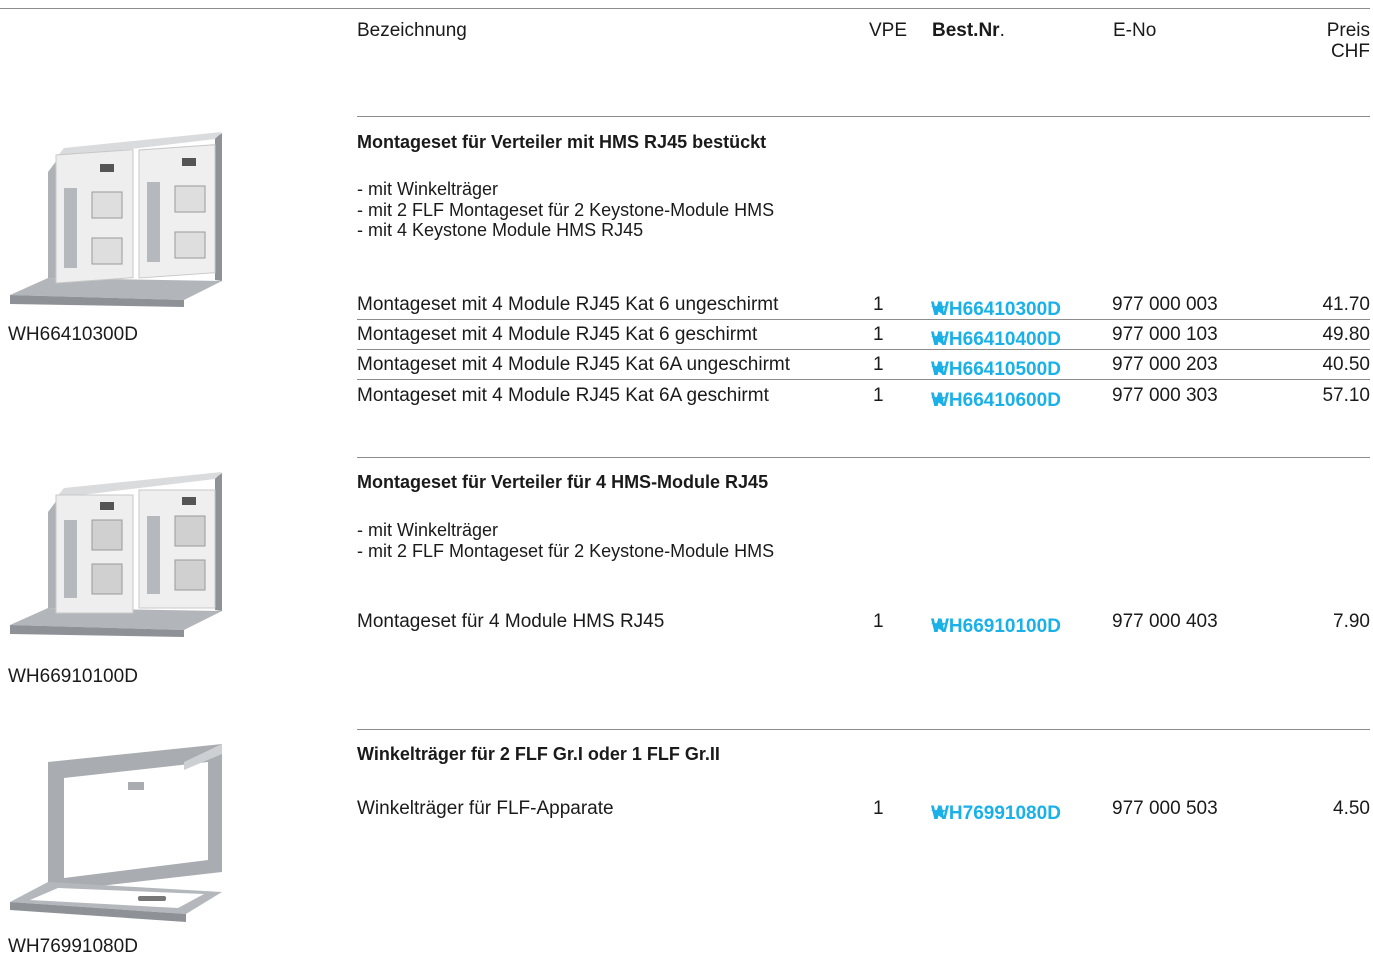  Describe the element at coordinates (1351, 621) in the screenshot. I see `row-price: 7.90` at that location.